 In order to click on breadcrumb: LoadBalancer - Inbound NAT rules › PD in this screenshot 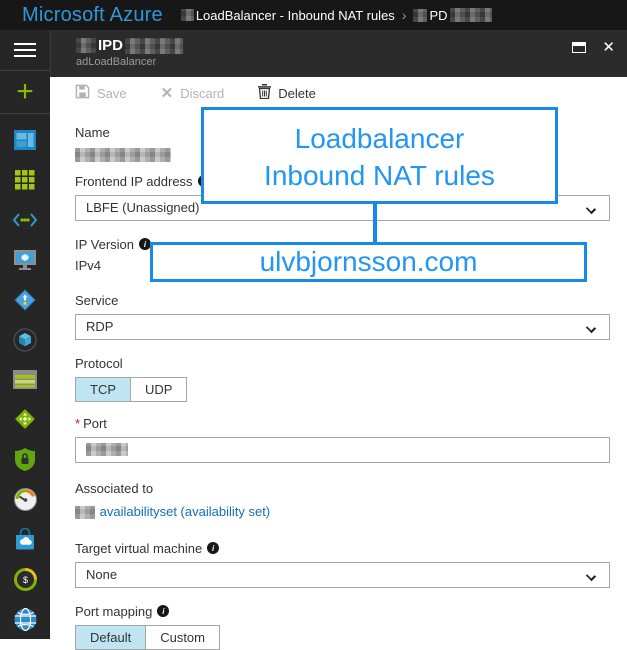, I will do `click(336, 15)`.